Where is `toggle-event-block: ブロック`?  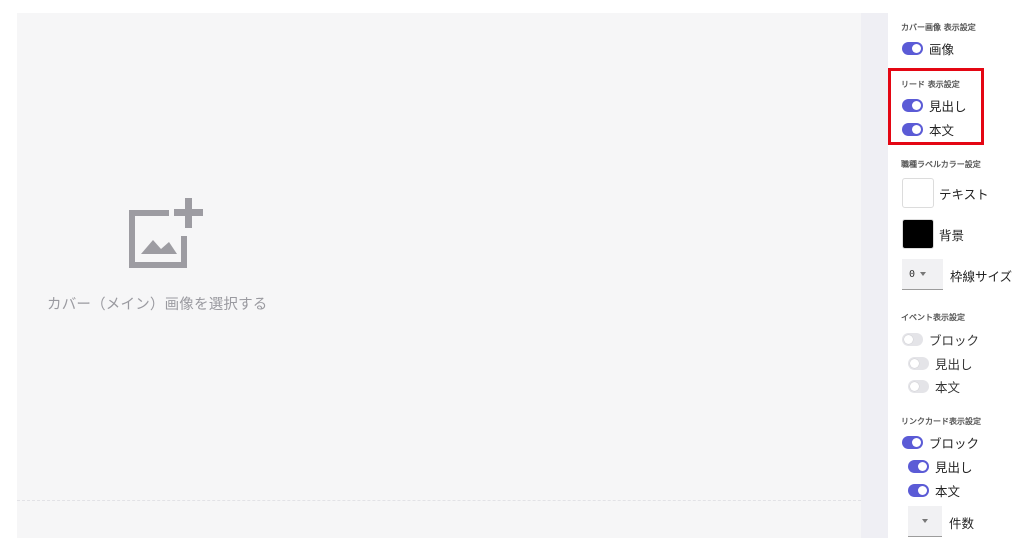
toggle-event-block: ブロック is located at coordinates (941, 339).